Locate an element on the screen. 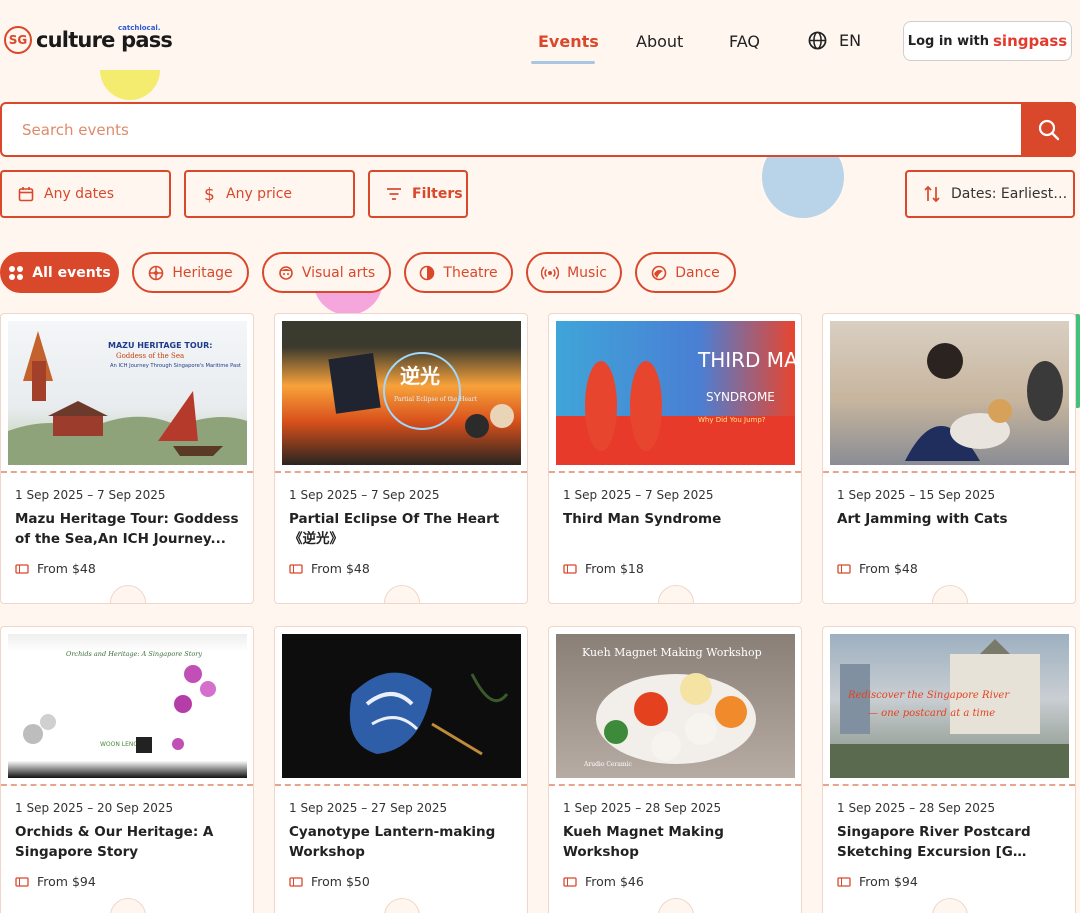 This screenshot has height=913, width=1080. category-dance: Dance is located at coordinates (685, 272).